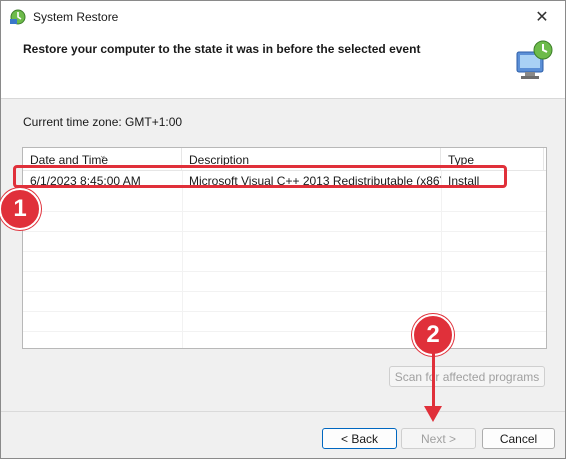 The height and width of the screenshot is (459, 566). What do you see at coordinates (433, 378) in the screenshot?
I see `annotation-arrow-shaft` at bounding box center [433, 378].